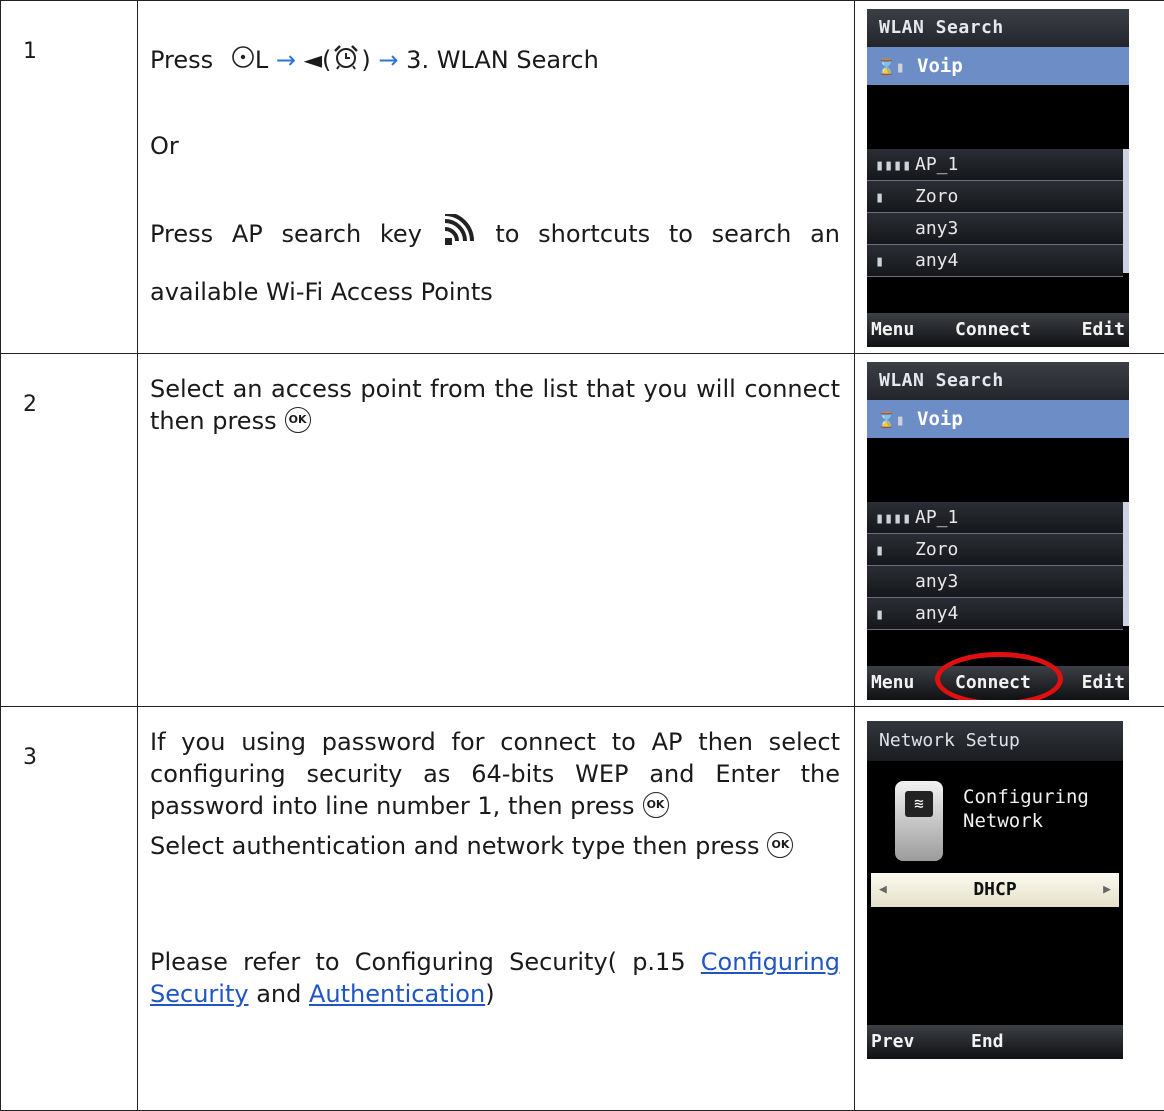  I want to click on screen-title: Network Setup, so click(995, 741).